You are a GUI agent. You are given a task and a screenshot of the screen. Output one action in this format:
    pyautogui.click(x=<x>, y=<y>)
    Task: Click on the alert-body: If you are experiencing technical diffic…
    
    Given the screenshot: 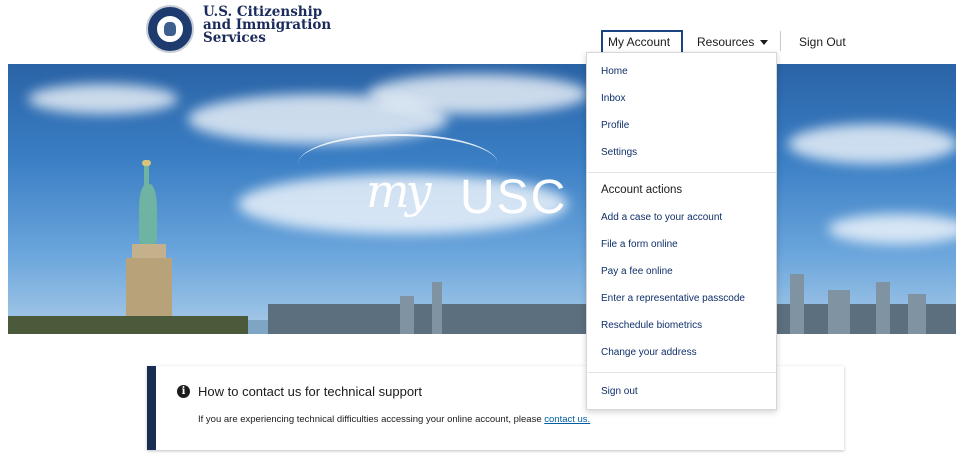 What is the action you would take?
    pyautogui.click(x=394, y=419)
    